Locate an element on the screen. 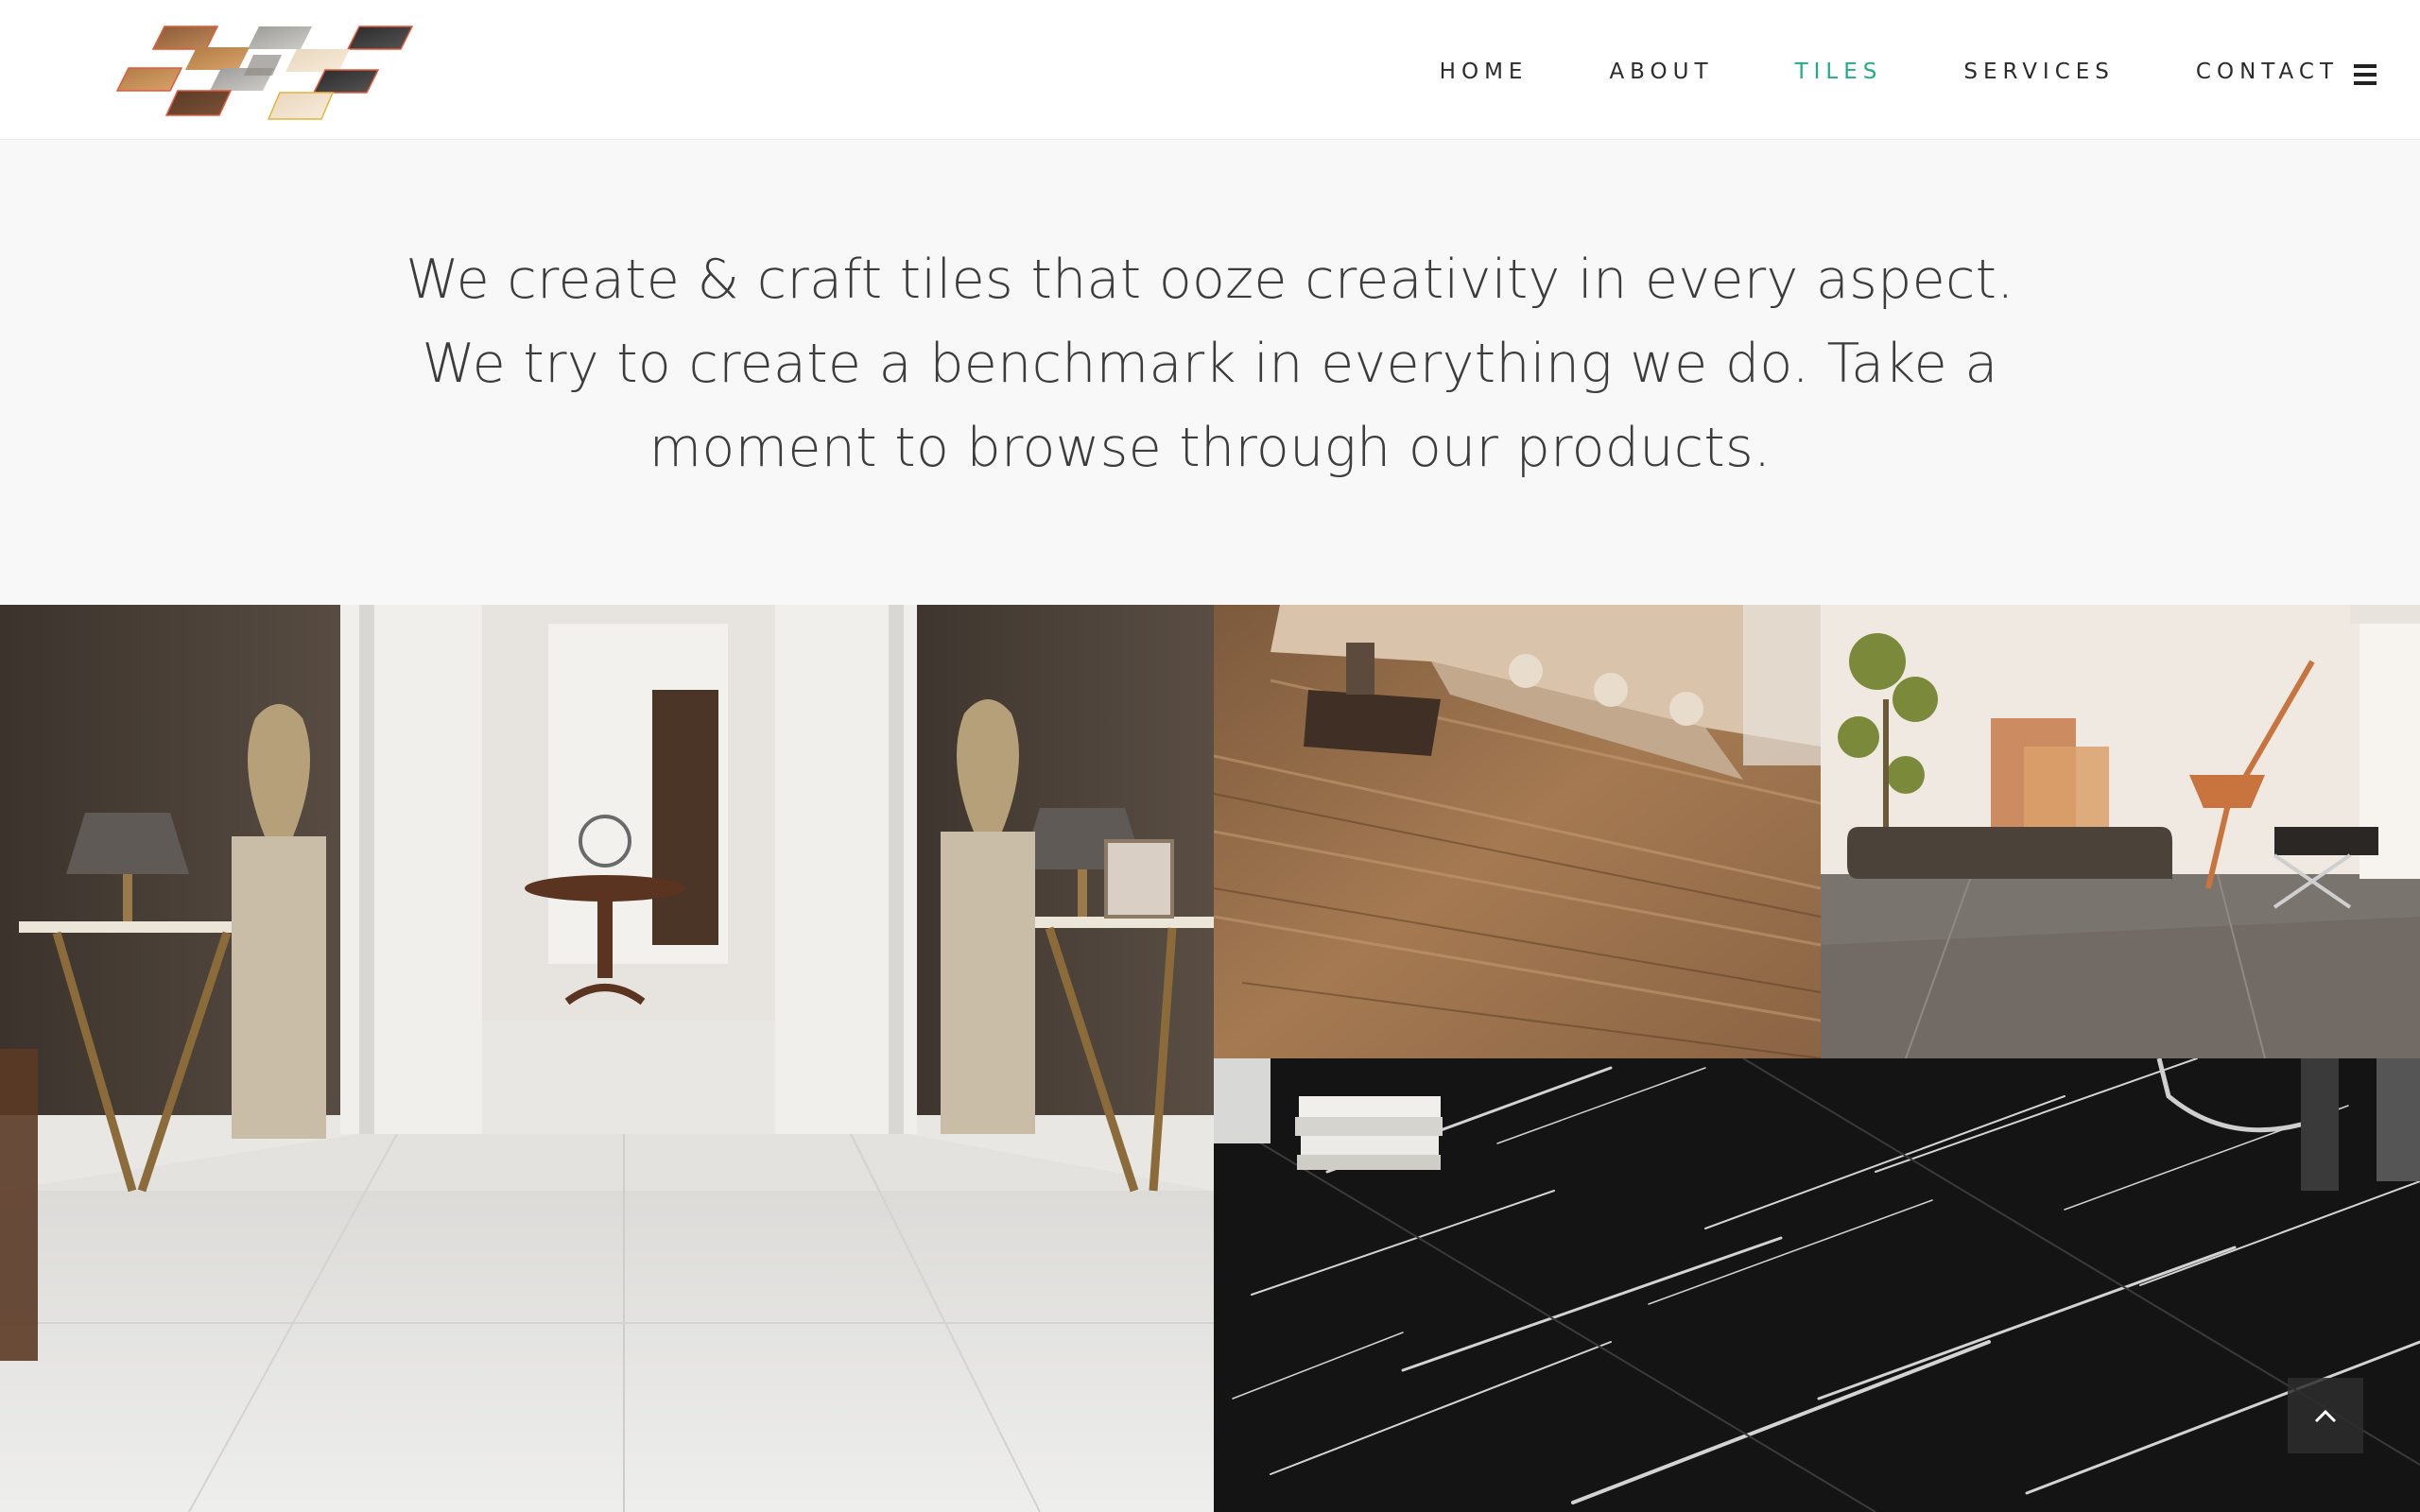  back-to-top-button is located at coordinates (2325, 1415).